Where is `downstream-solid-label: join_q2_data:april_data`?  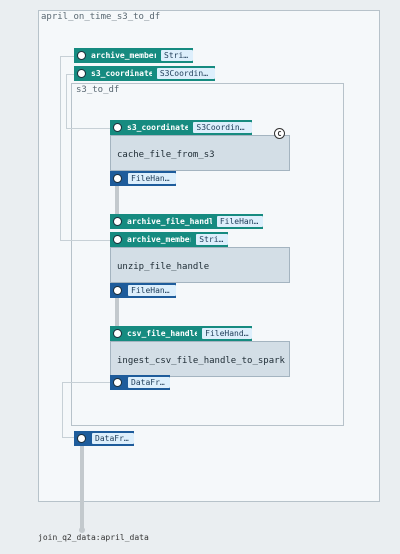 downstream-solid-label: join_q2_data:april_data is located at coordinates (93, 537).